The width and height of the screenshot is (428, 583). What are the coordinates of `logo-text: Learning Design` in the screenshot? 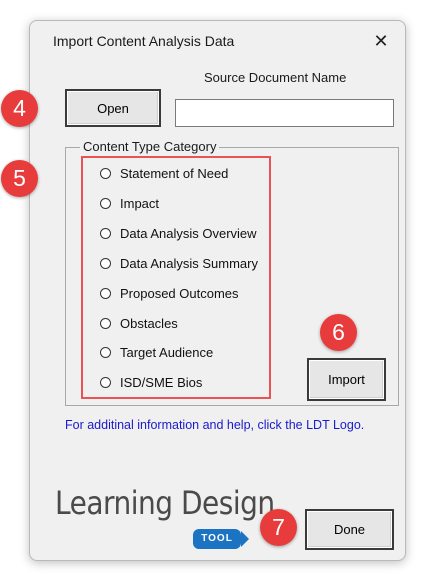 It's located at (165, 503).